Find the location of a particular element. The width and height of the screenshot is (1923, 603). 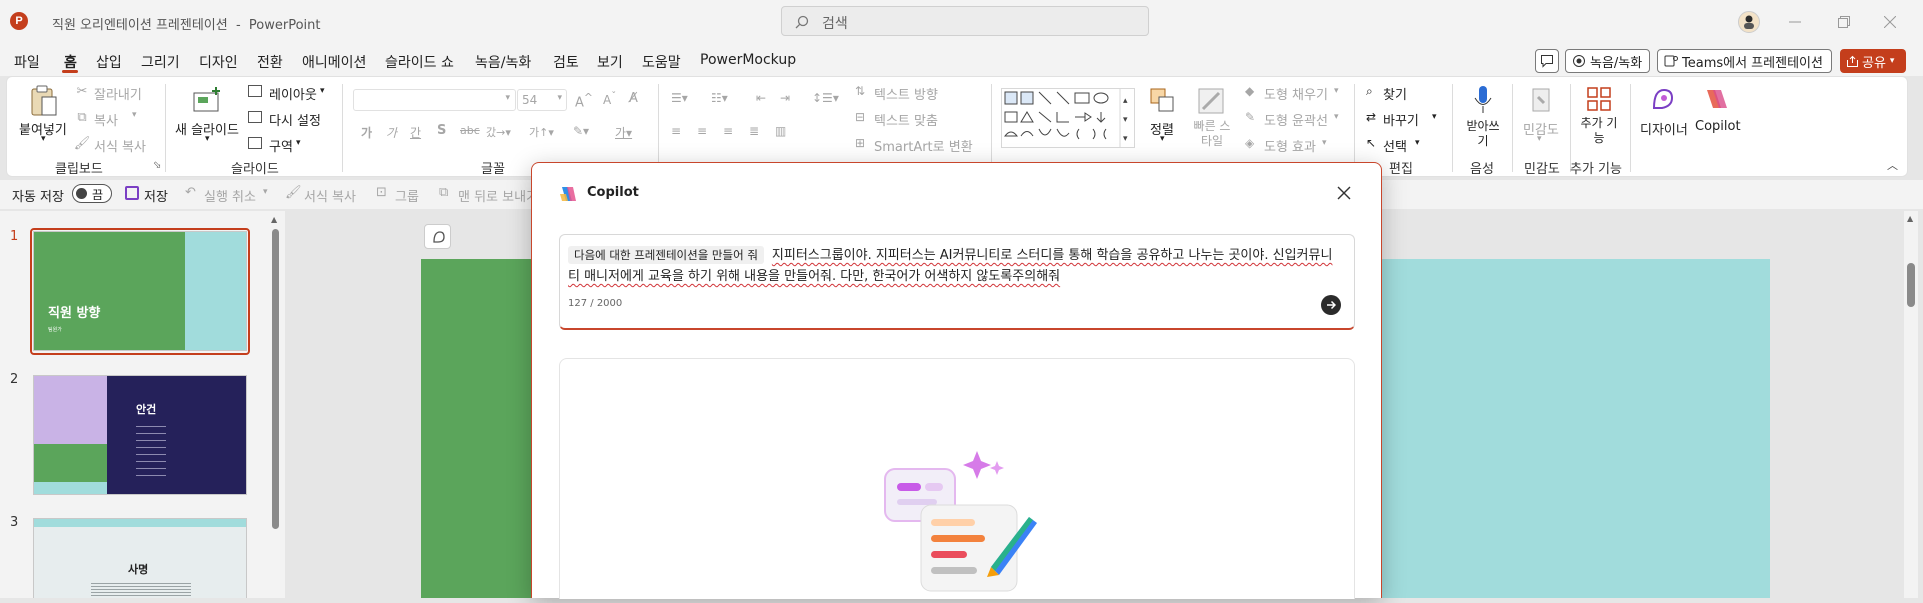

font-size-select: 54 ▾ is located at coordinates (542, 100).